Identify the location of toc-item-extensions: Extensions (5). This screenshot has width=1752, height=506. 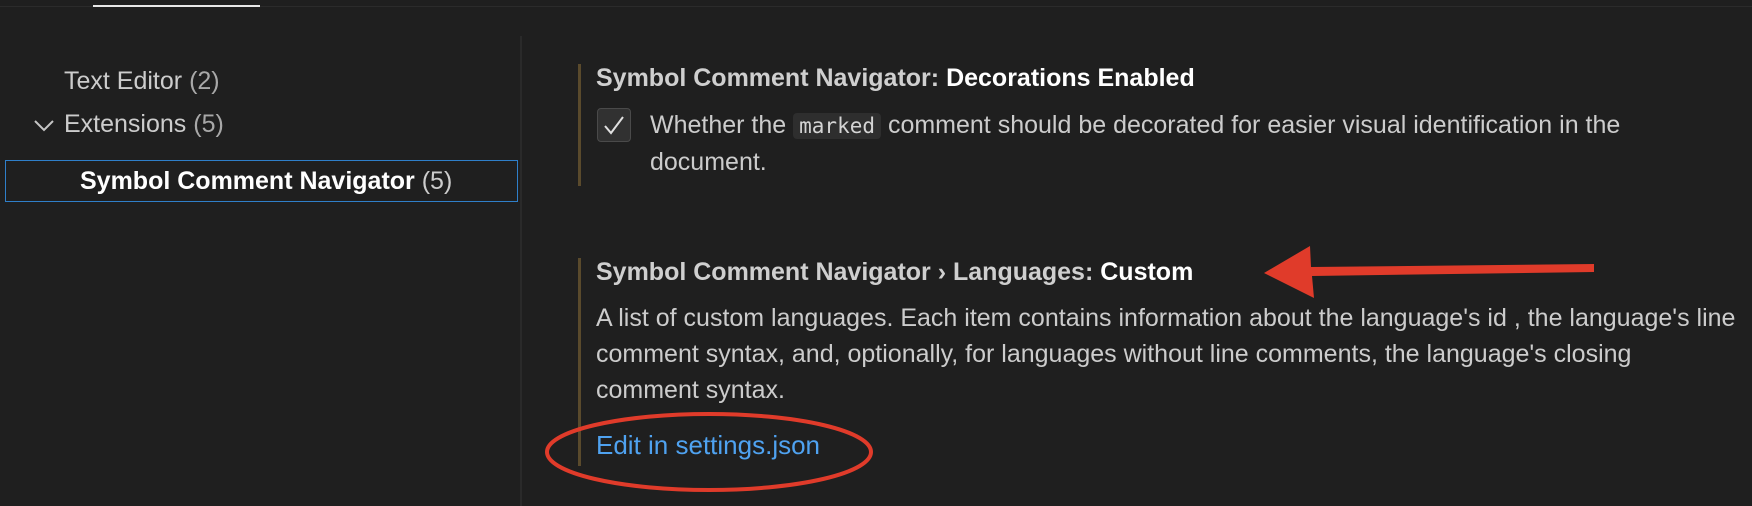
(144, 124).